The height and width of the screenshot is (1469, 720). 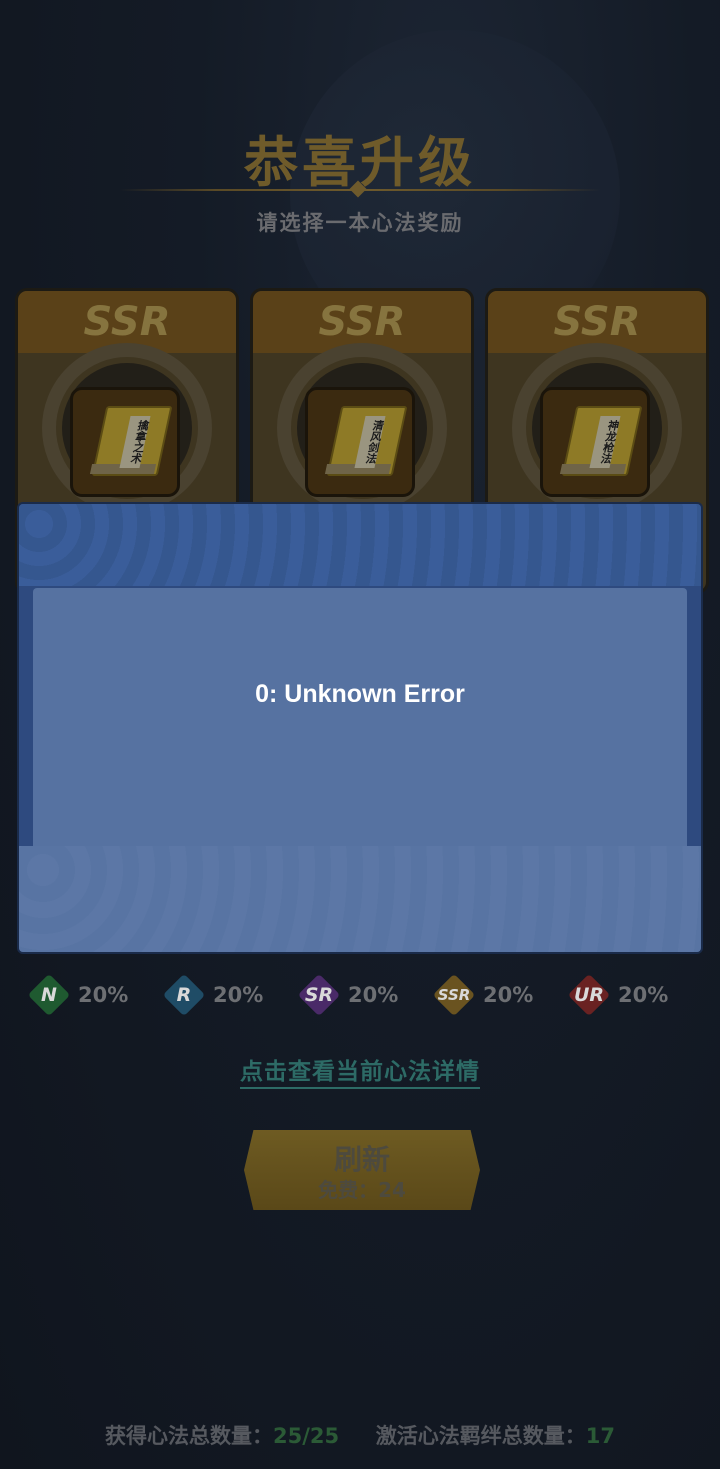 I want to click on rate-ur: UR 20%, so click(x=617, y=995).